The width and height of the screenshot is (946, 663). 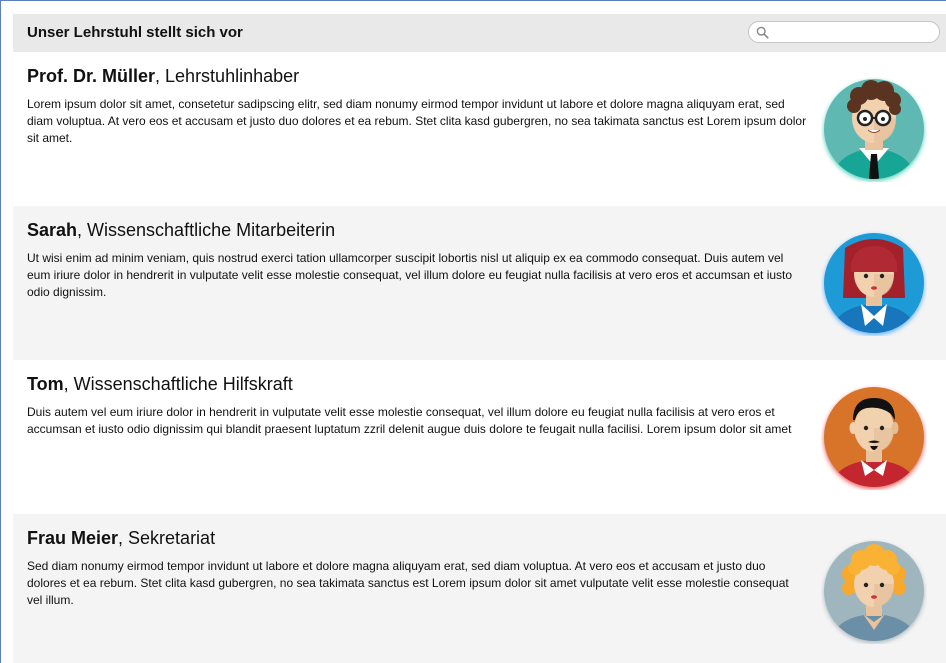 What do you see at coordinates (73, 538) in the screenshot?
I see `person-name: Frau Meier` at bounding box center [73, 538].